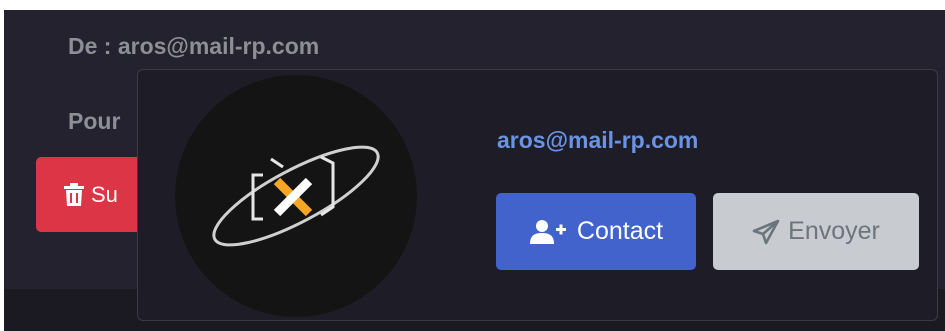 This screenshot has width=945, height=331. I want to click on recipient-label: Pour, so click(94, 121).